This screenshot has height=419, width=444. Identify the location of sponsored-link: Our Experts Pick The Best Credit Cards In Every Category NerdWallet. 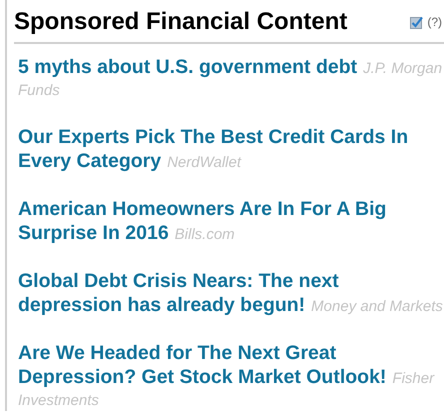
(231, 150).